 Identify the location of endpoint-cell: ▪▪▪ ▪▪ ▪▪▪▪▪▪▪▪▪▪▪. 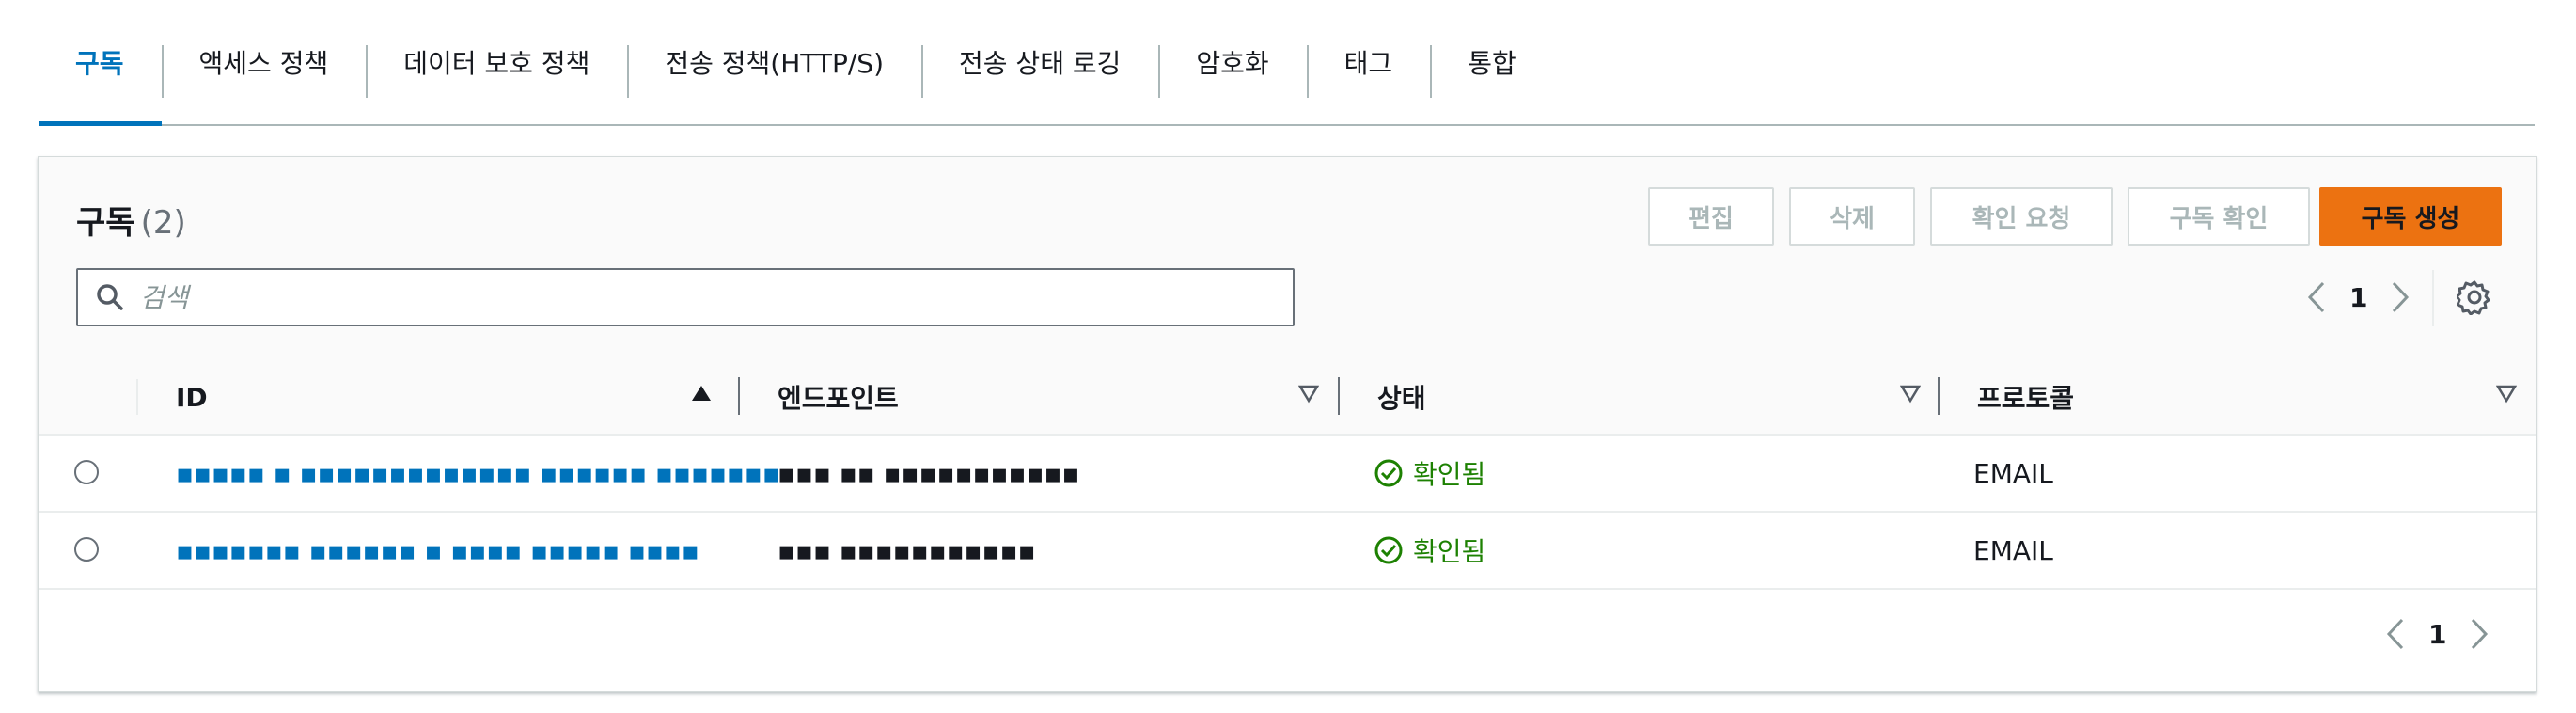
(929, 473).